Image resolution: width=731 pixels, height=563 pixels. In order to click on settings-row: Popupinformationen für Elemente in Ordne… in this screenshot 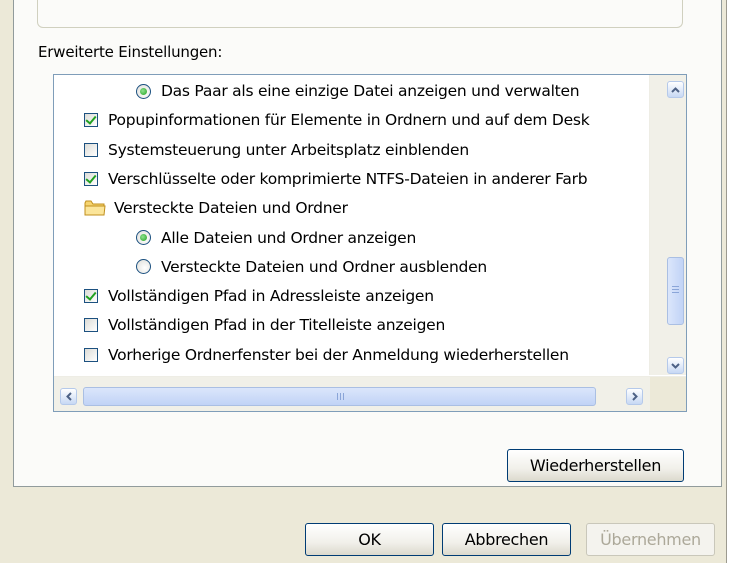, I will do `click(367, 120)`.